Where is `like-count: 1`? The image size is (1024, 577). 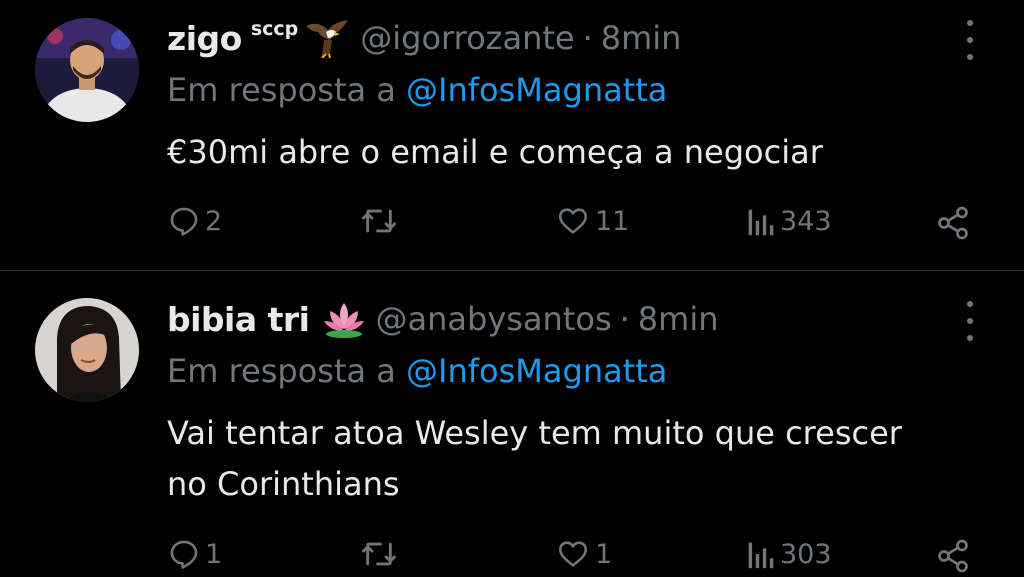
like-count: 1 is located at coordinates (604, 554).